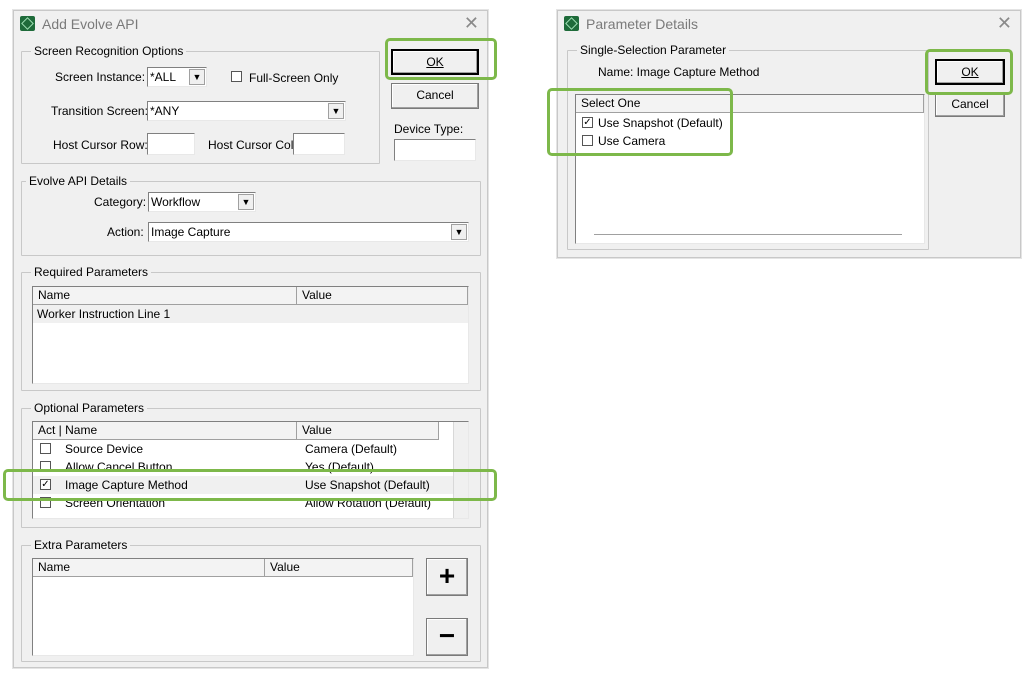 This screenshot has width=1024, height=673. Describe the element at coordinates (250, 24) in the screenshot. I see `add-dialog-titlebar: Add Evolve API ✕` at that location.